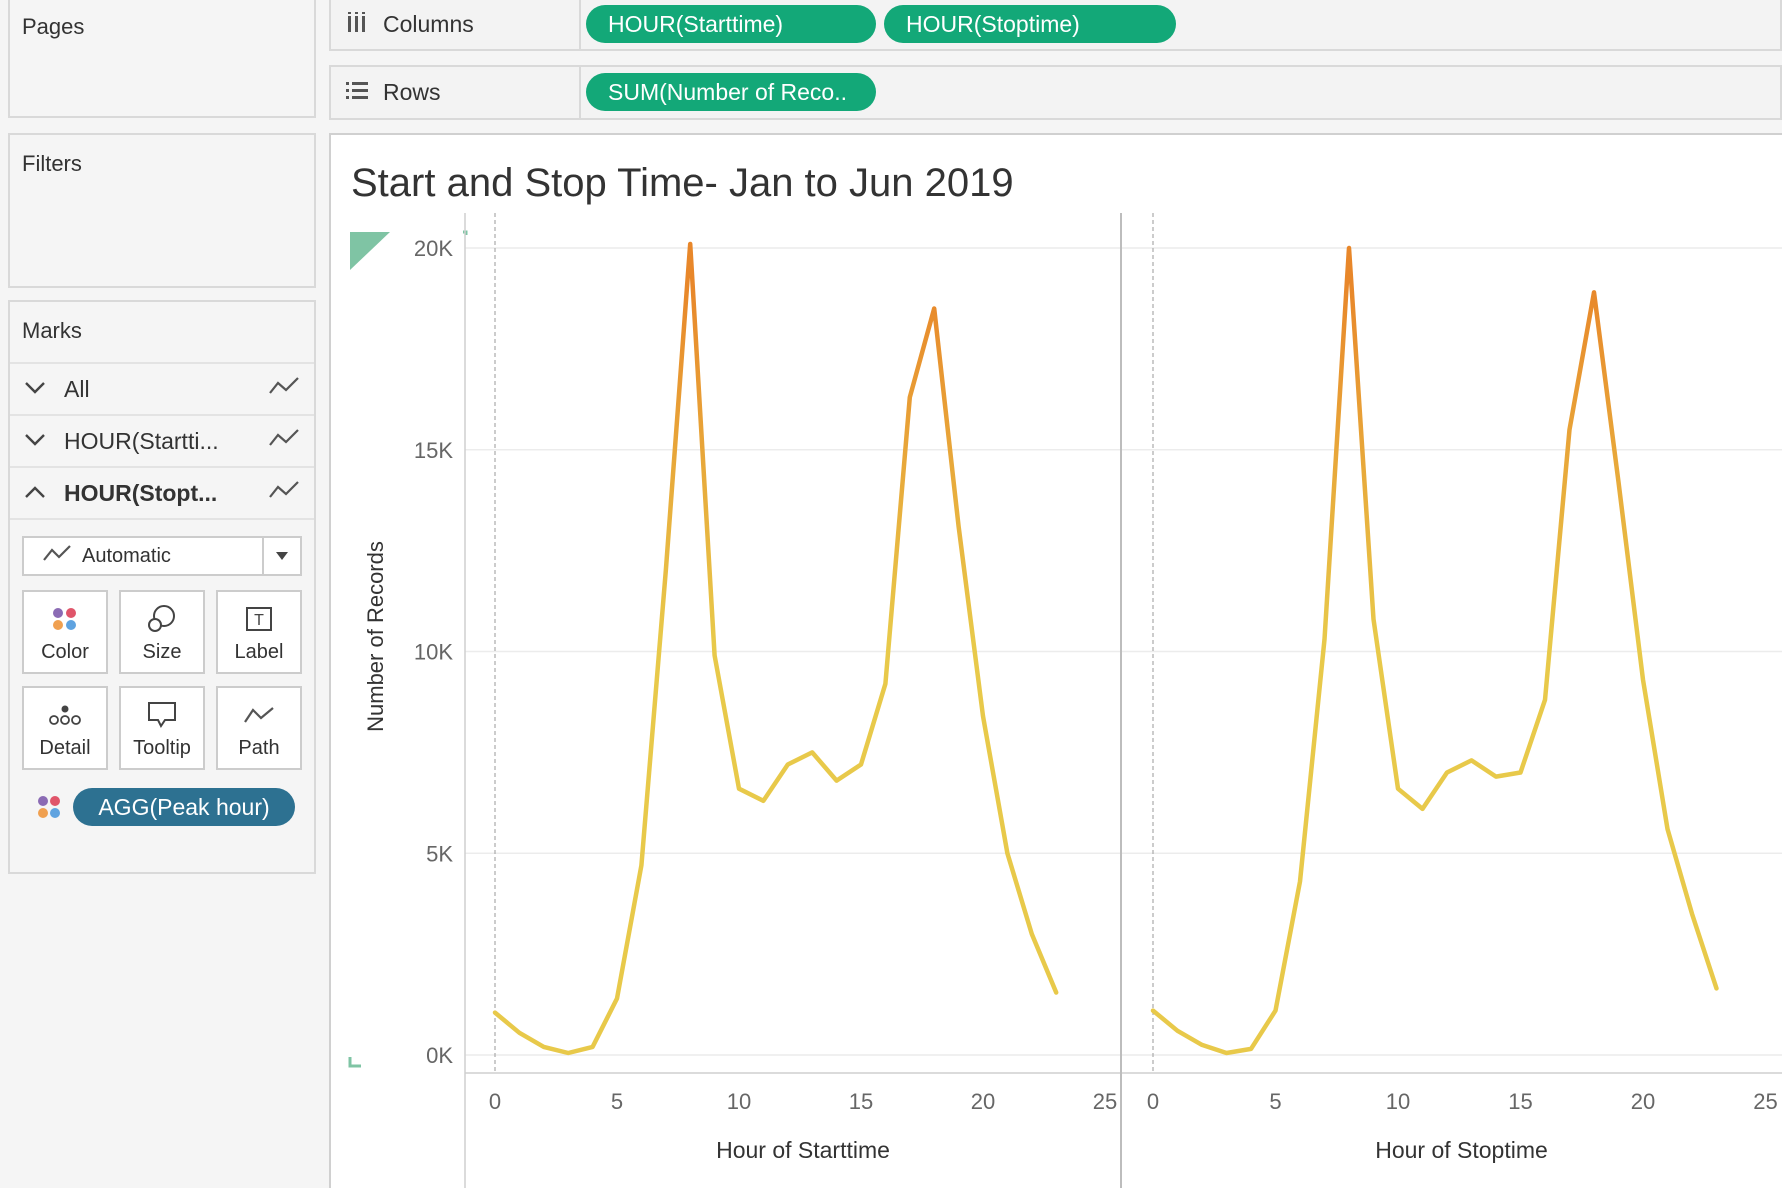 The image size is (1782, 1188). I want to click on card-label: Path, so click(259, 748).